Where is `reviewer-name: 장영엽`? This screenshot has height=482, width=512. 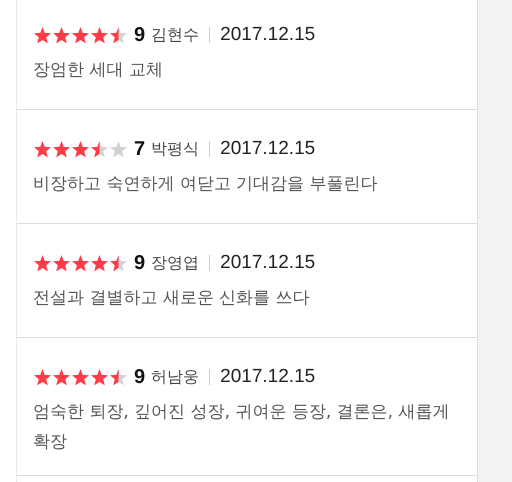
reviewer-name: 장영엽 is located at coordinates (175, 263).